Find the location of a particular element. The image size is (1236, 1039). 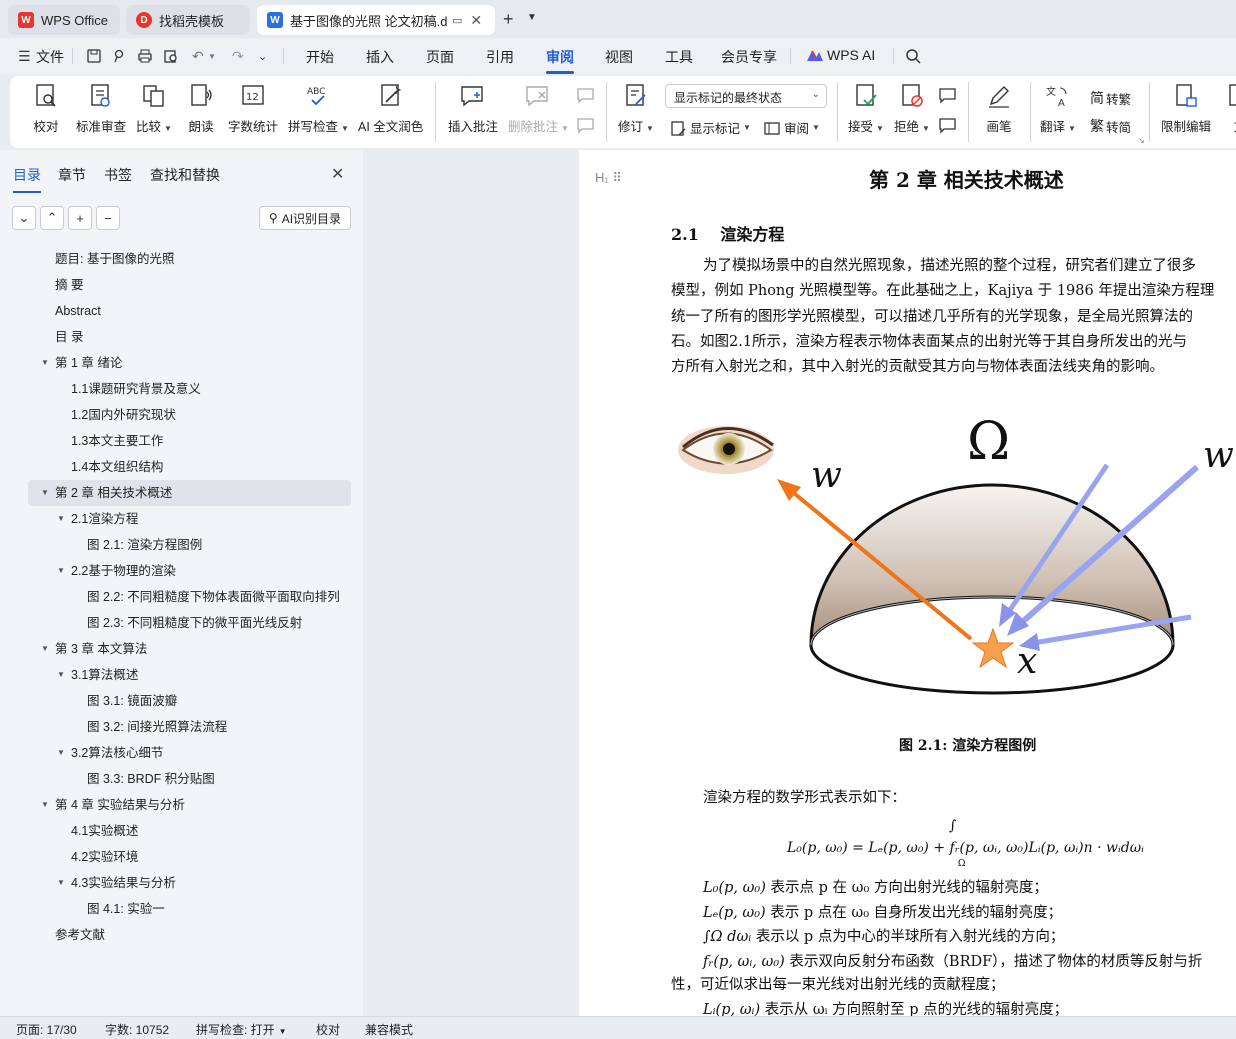

toc-item: ▼ 2.2基于物理的渲染 is located at coordinates (181, 571).